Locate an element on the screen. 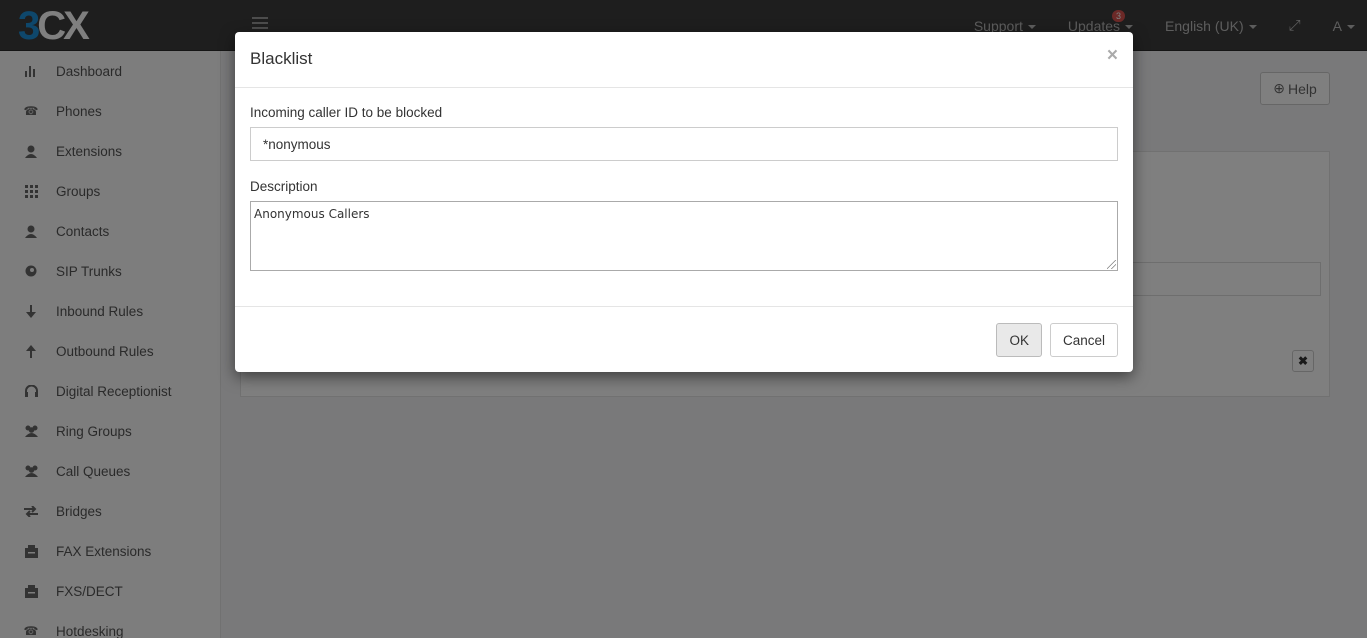 The width and height of the screenshot is (1367, 638). modal-title: Blacklist is located at coordinates (281, 58).